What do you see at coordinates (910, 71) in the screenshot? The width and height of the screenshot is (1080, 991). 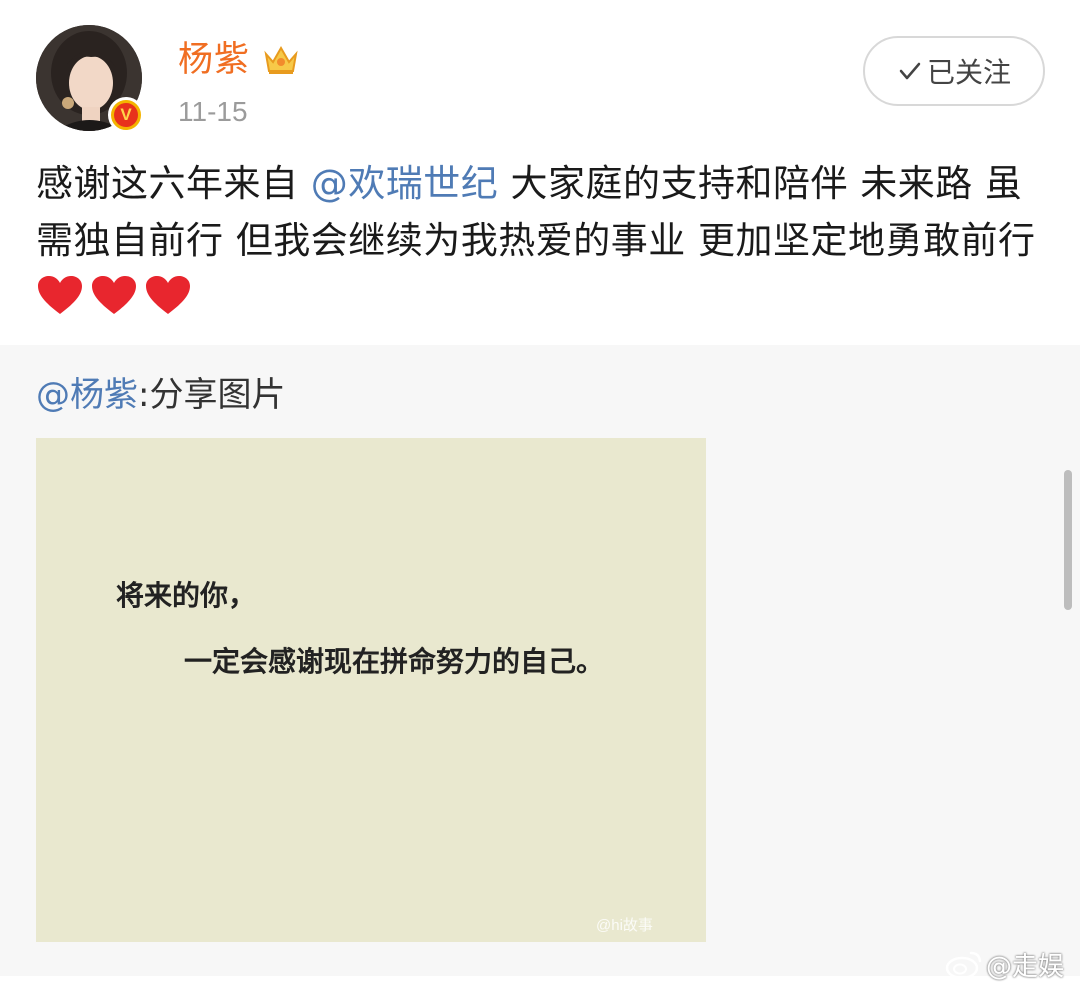 I see `check-icon` at bounding box center [910, 71].